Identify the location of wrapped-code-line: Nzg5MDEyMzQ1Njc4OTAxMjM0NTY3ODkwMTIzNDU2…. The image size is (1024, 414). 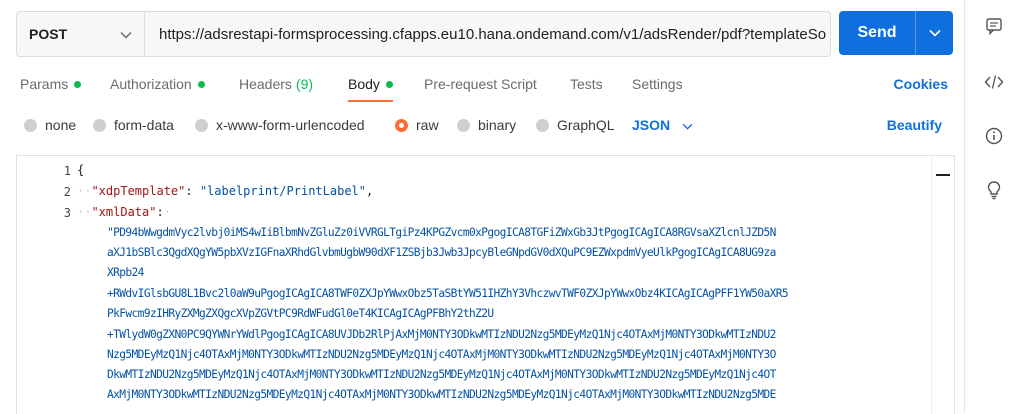
(441, 354).